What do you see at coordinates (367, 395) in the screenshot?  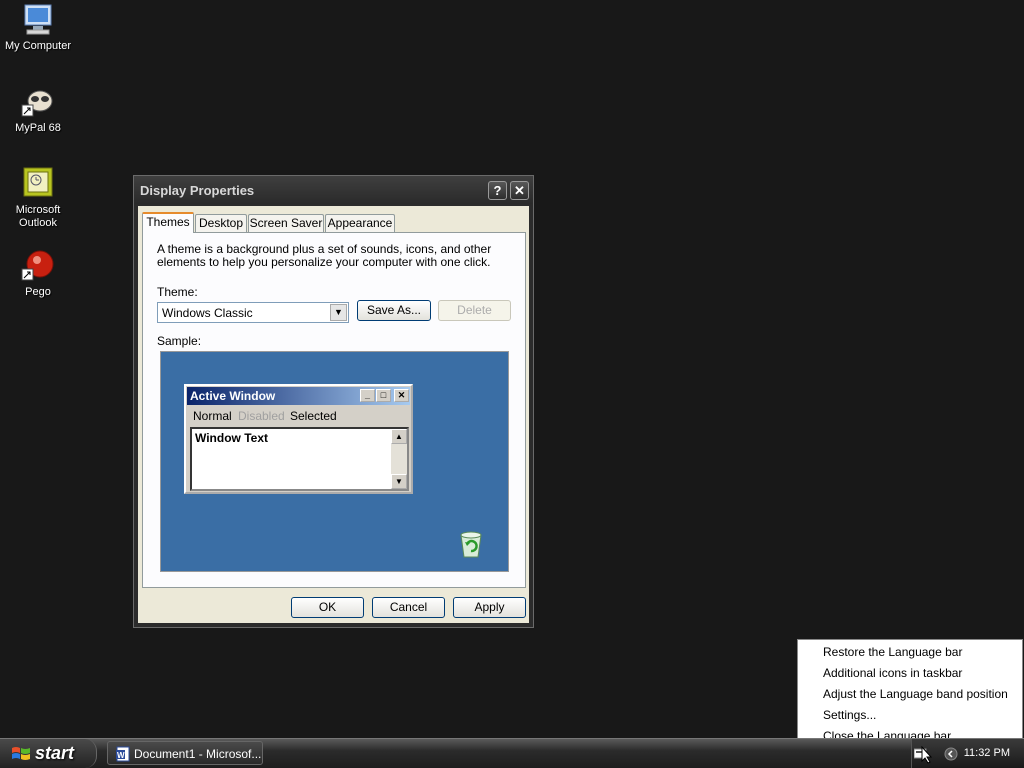 I see `minimize-icon: _` at bounding box center [367, 395].